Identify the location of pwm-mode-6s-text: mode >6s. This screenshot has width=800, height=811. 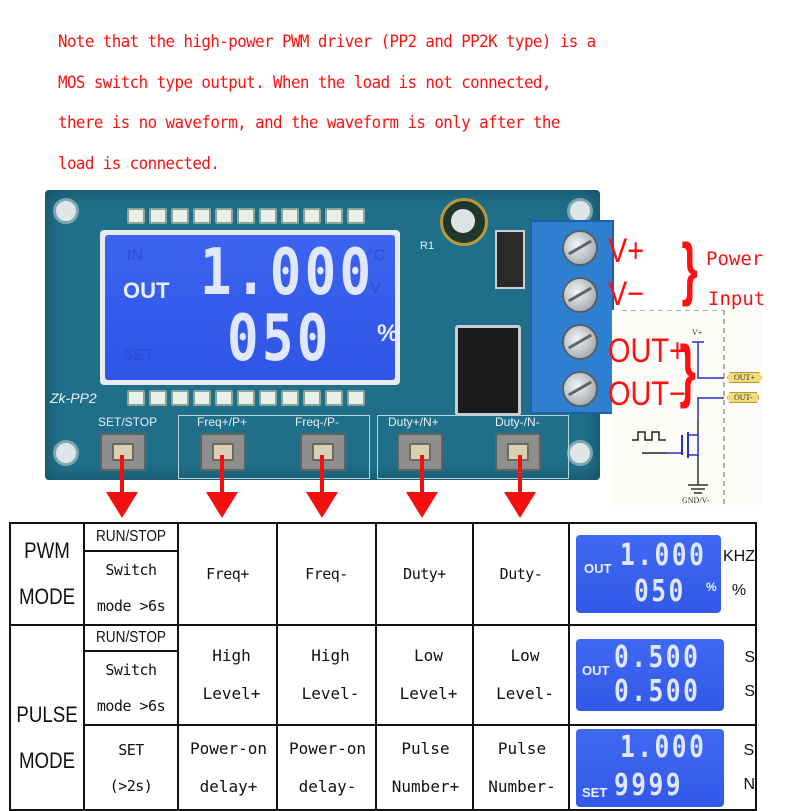
(131, 606).